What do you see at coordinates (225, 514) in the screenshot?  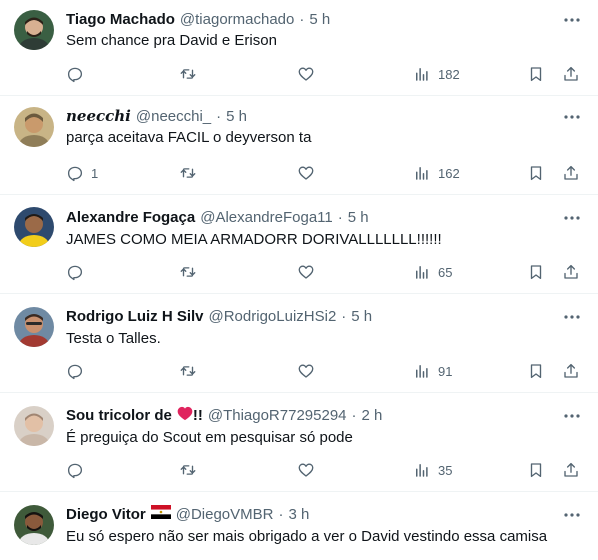 I see `author-handle: @DiegoVMBR` at bounding box center [225, 514].